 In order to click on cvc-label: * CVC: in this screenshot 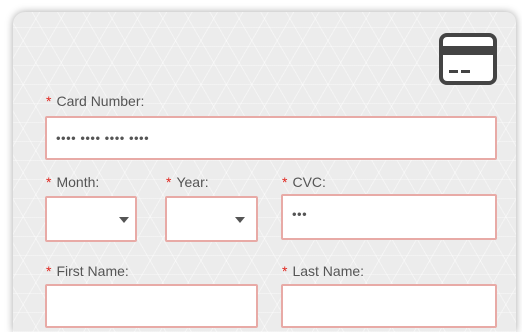, I will do `click(304, 182)`.